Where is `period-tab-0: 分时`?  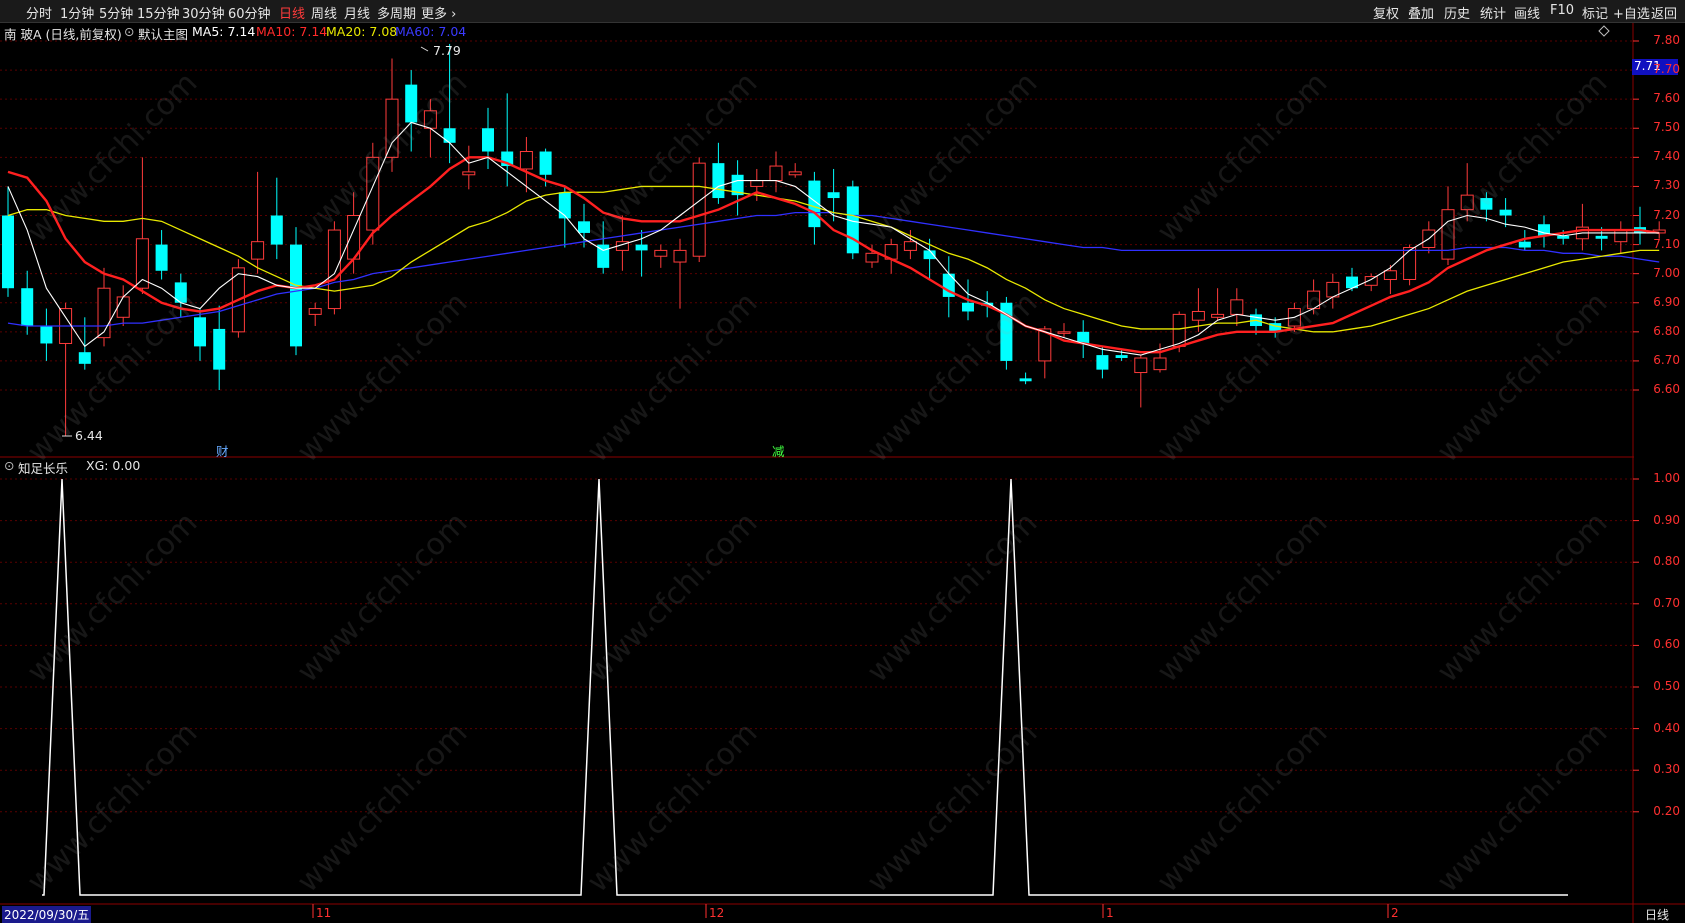 period-tab-0: 分时 is located at coordinates (39, 12).